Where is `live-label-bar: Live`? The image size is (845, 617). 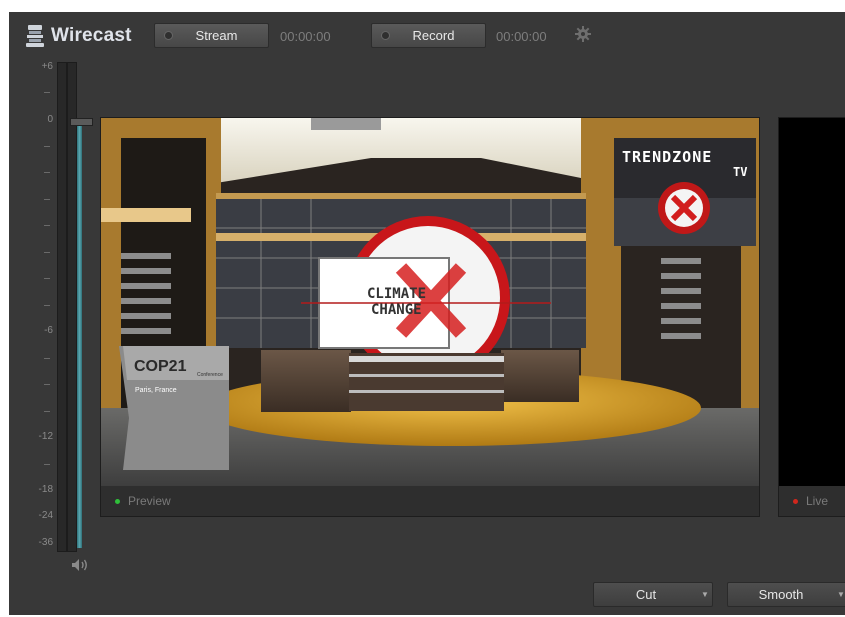 live-label-bar: Live is located at coordinates (812, 501).